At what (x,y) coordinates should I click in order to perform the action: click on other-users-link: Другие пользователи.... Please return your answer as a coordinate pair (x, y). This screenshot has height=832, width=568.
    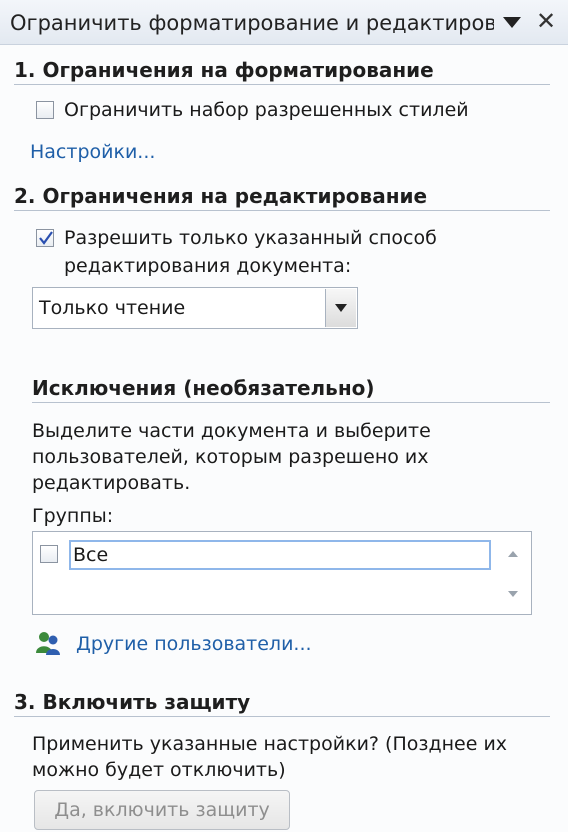
    Looking at the image, I should click on (194, 644).